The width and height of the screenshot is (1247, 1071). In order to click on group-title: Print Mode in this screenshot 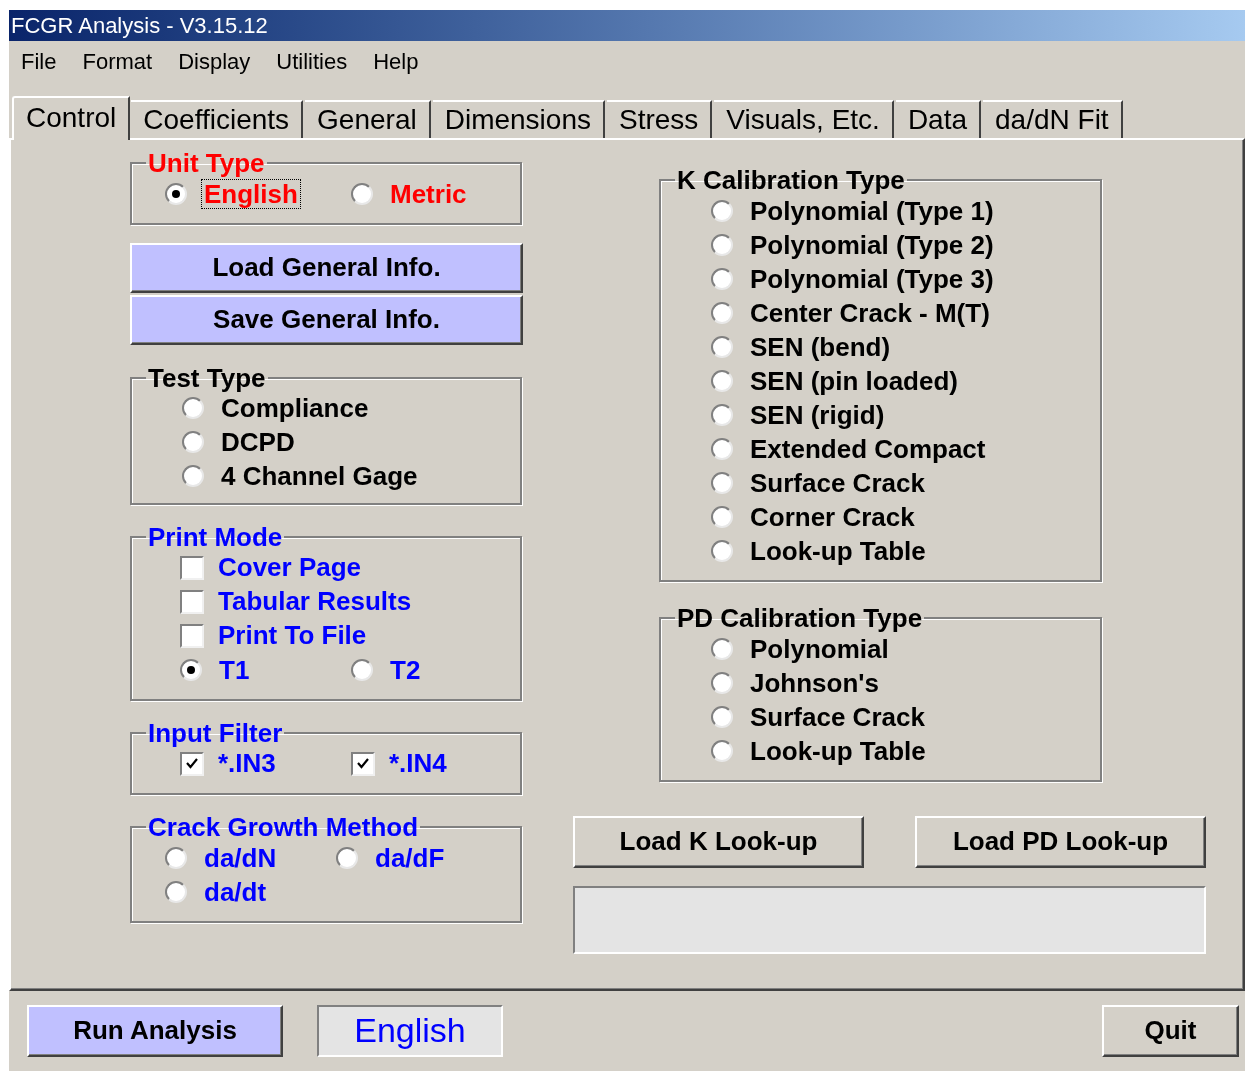, I will do `click(215, 536)`.